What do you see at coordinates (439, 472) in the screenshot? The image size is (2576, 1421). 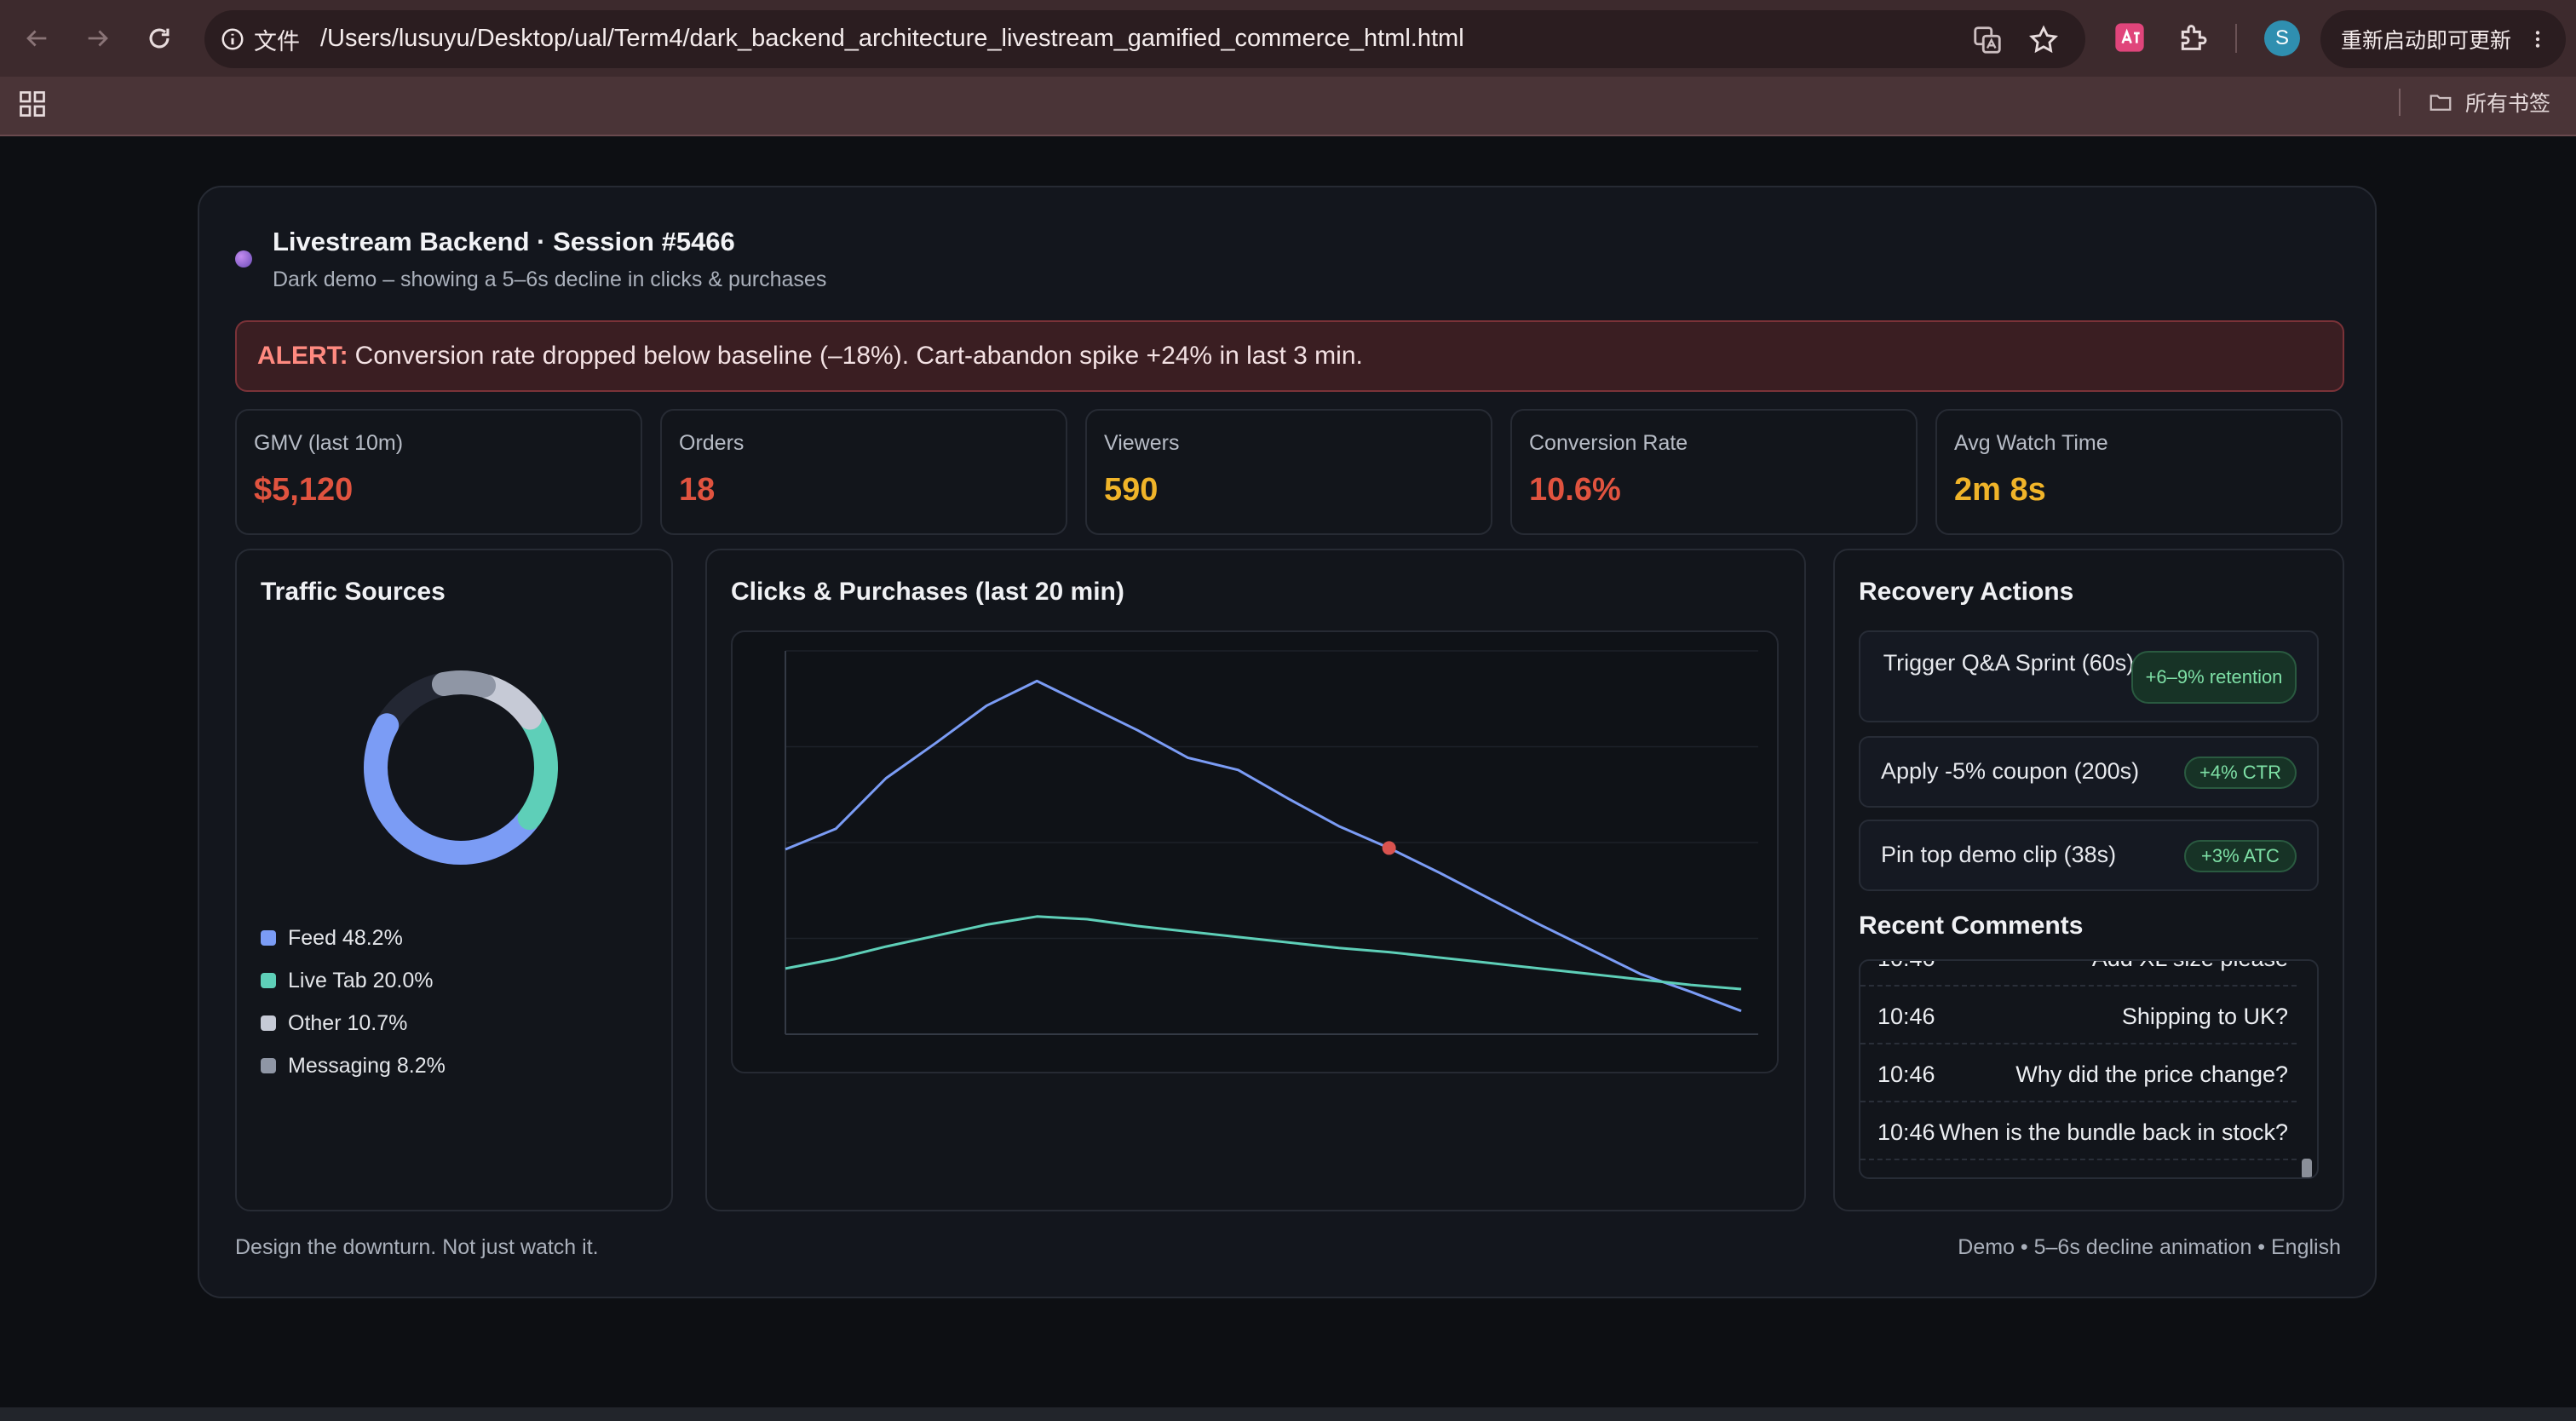 I see `kpi-gmv: GMV (last 10m) $5,120` at bounding box center [439, 472].